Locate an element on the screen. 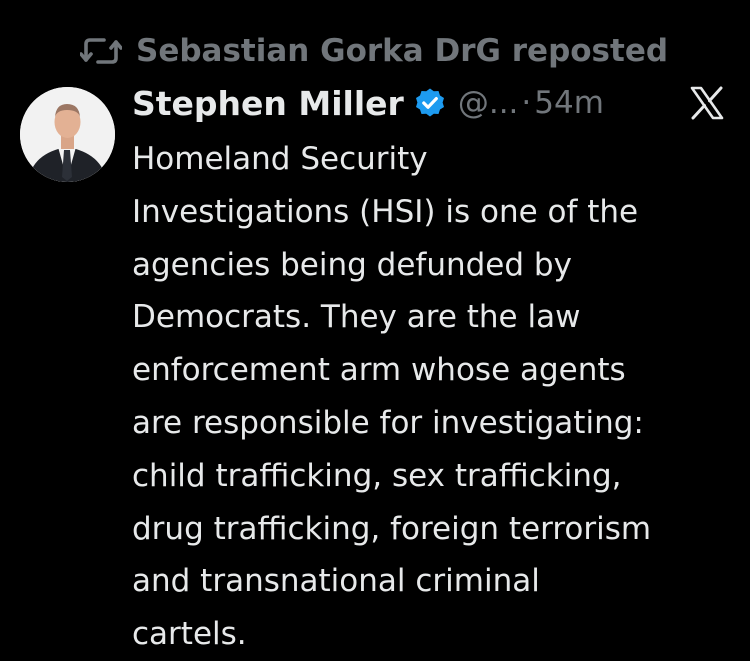 The height and width of the screenshot is (661, 750). post-timestamp: 54m is located at coordinates (569, 103).